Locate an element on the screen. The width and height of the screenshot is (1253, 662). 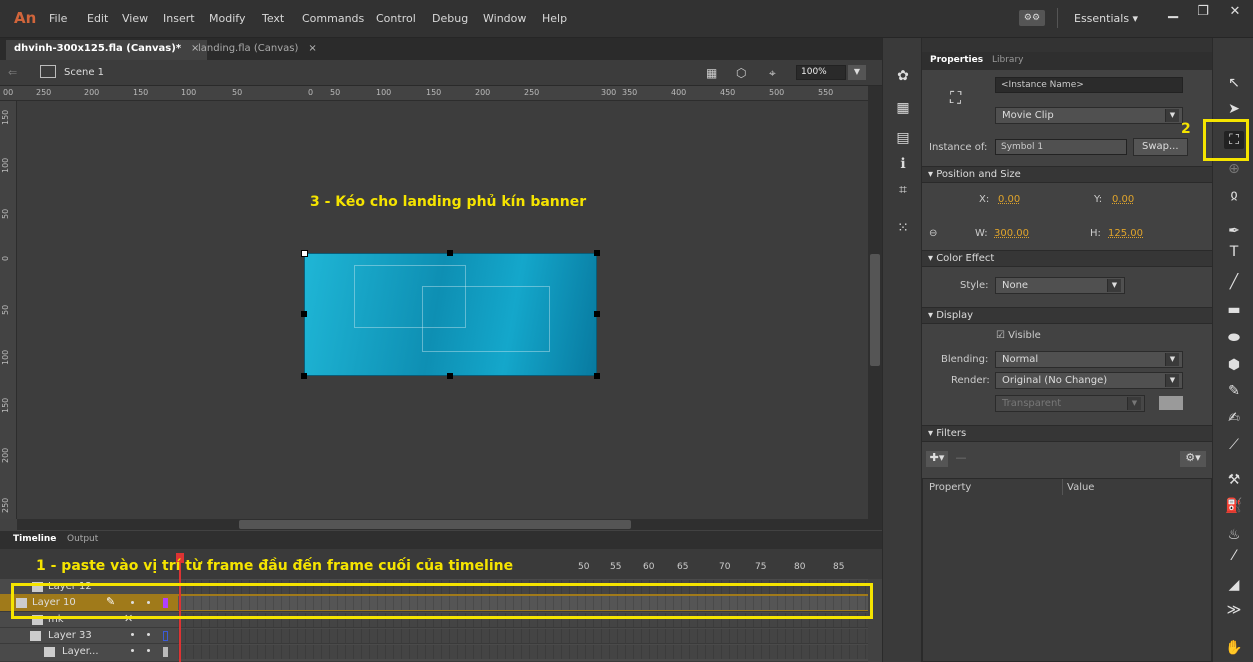
edit-scene-icon: ▦ is located at coordinates (711, 73).